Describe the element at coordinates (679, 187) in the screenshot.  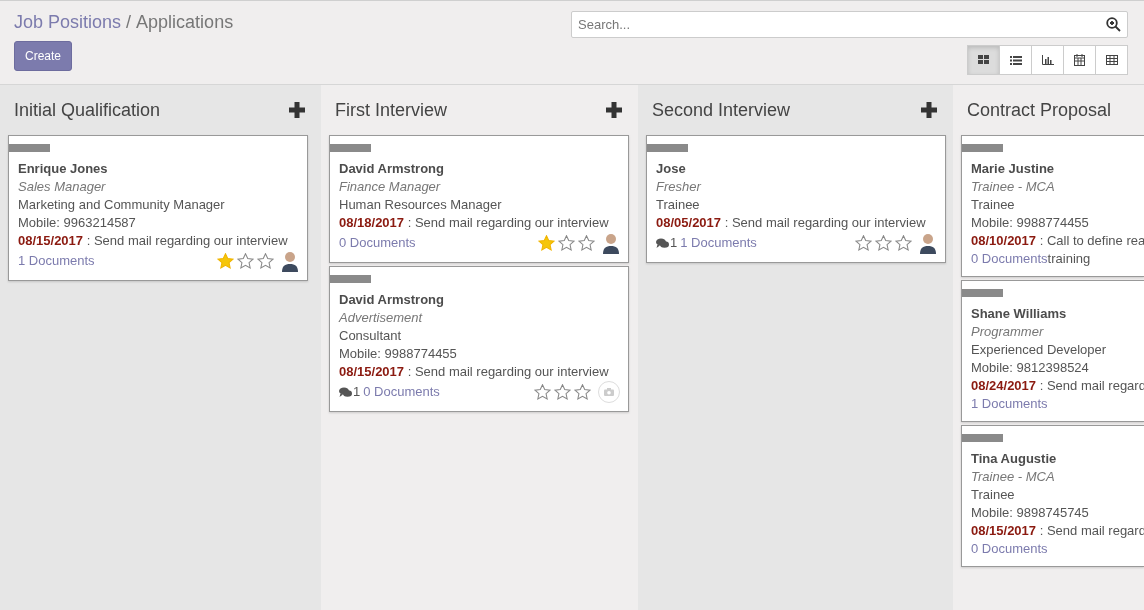
I see `applicant-source: Fresher` at that location.